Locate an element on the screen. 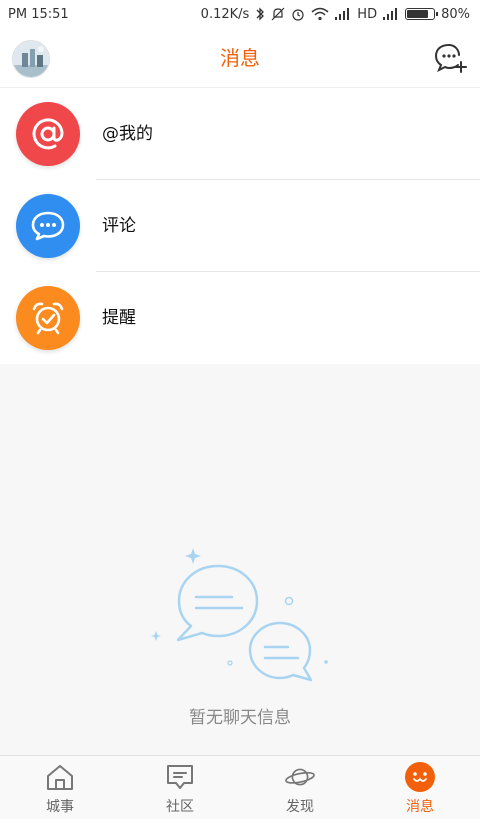 This screenshot has height=819, width=480. status-bar: PM 15:51 0.12K/s HD 80% is located at coordinates (240, 14).